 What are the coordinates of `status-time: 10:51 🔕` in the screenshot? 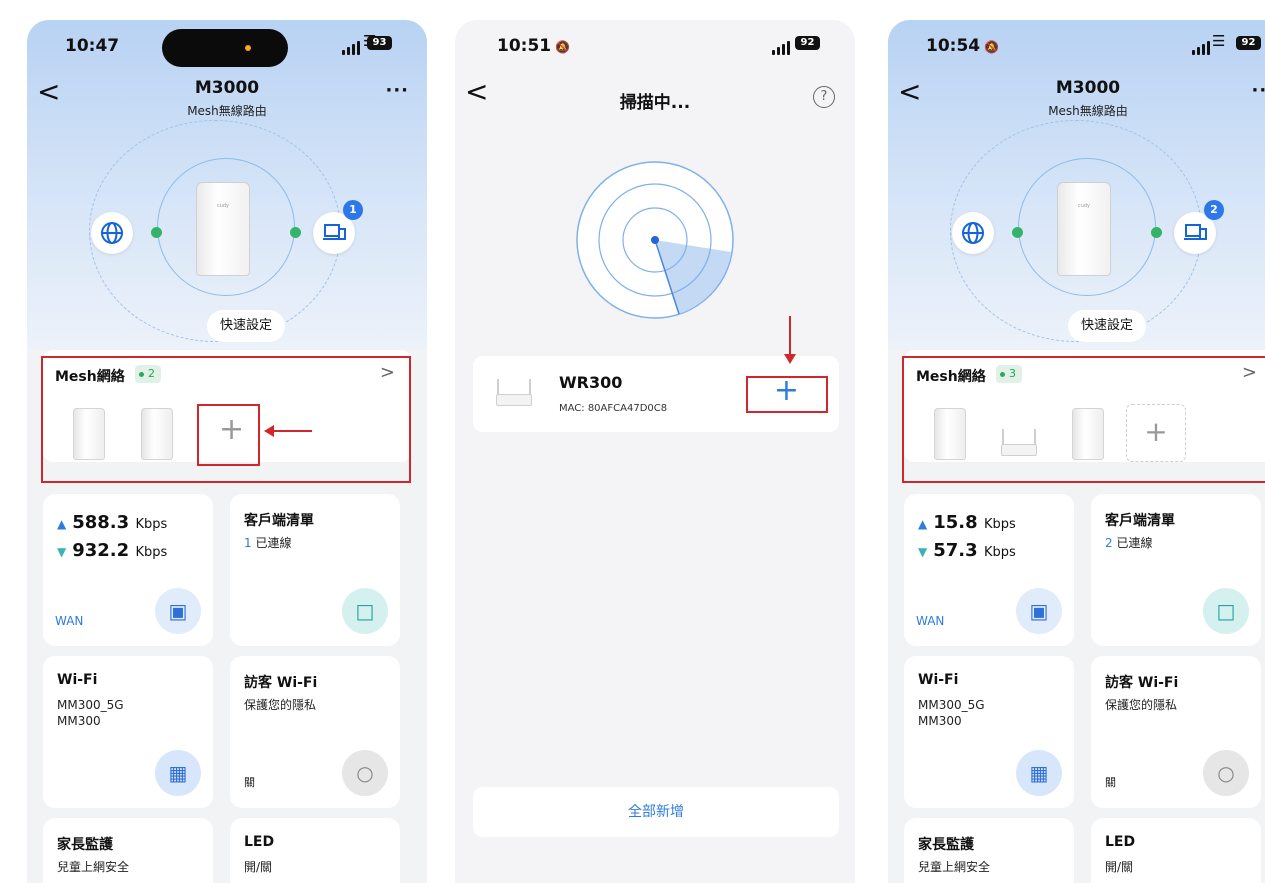 It's located at (534, 46).